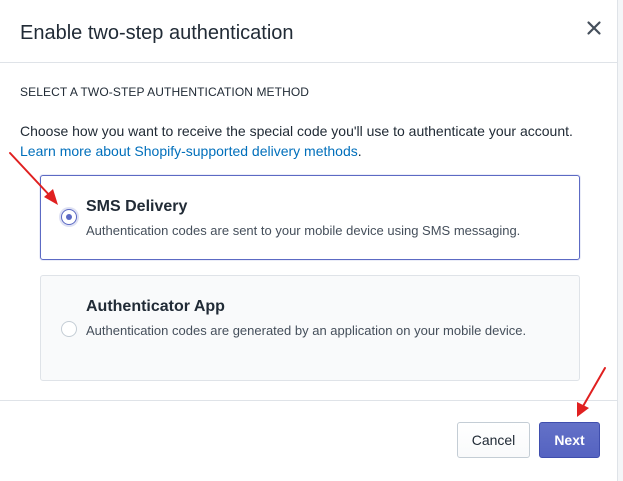 The image size is (623, 481). Describe the element at coordinates (69, 217) in the screenshot. I see `radio-sms-selected` at that location.